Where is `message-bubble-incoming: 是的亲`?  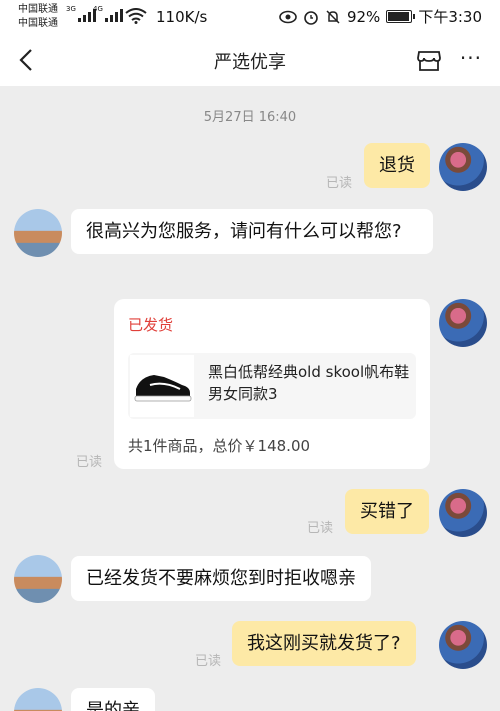 message-bubble-incoming: 是的亲 is located at coordinates (113, 699).